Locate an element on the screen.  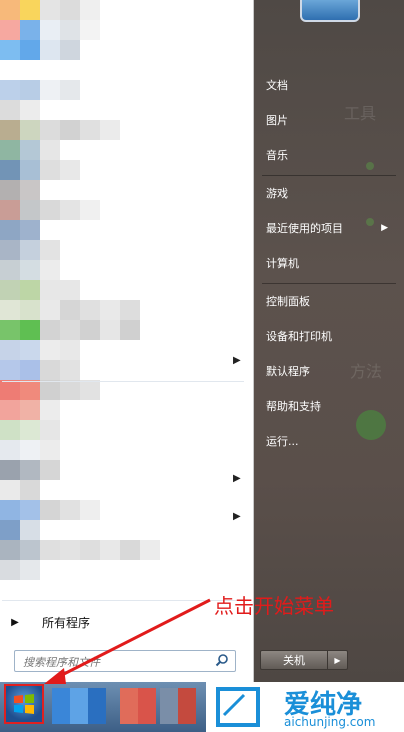
aichunjing-logo-icon is located at coordinates (238, 707).